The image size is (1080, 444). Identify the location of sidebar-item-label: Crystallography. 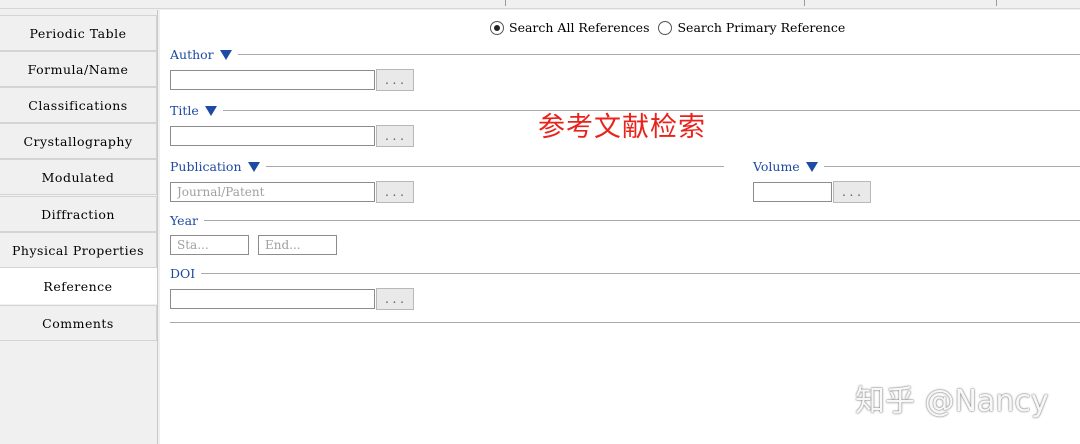
(78, 141).